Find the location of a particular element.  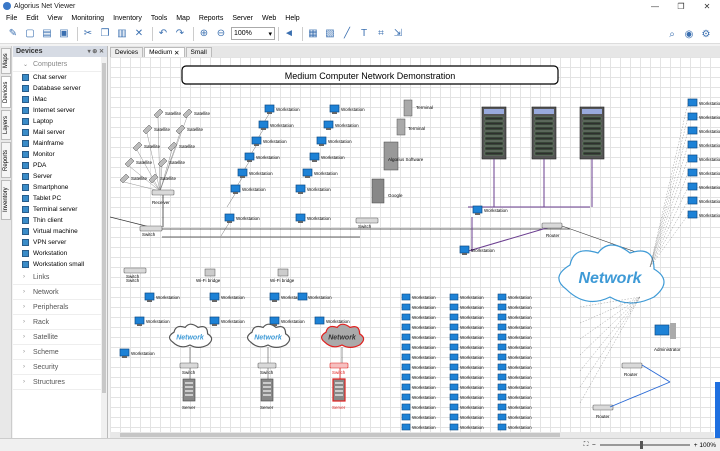

tab-inventory: Inventory is located at coordinates (6, 200).